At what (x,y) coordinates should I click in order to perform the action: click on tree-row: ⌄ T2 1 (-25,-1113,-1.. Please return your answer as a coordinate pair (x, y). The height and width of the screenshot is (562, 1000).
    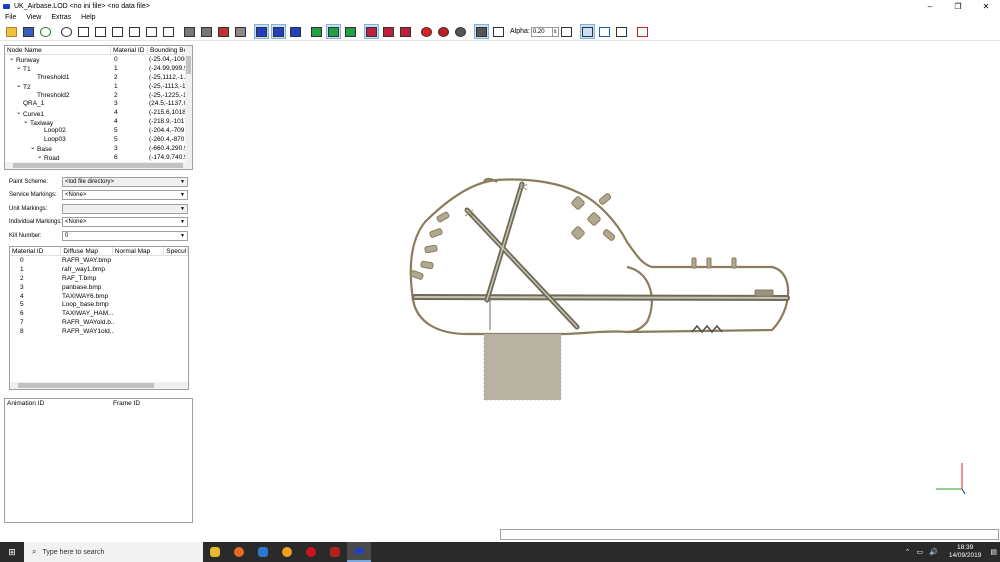
    Looking at the image, I should click on (98, 86).